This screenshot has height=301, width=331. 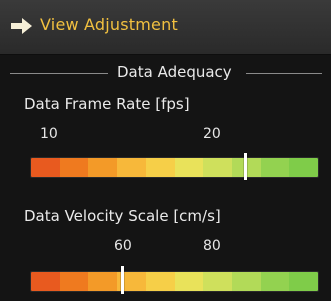 What do you see at coordinates (284, 73) in the screenshot?
I see `section-divider-right` at bounding box center [284, 73].